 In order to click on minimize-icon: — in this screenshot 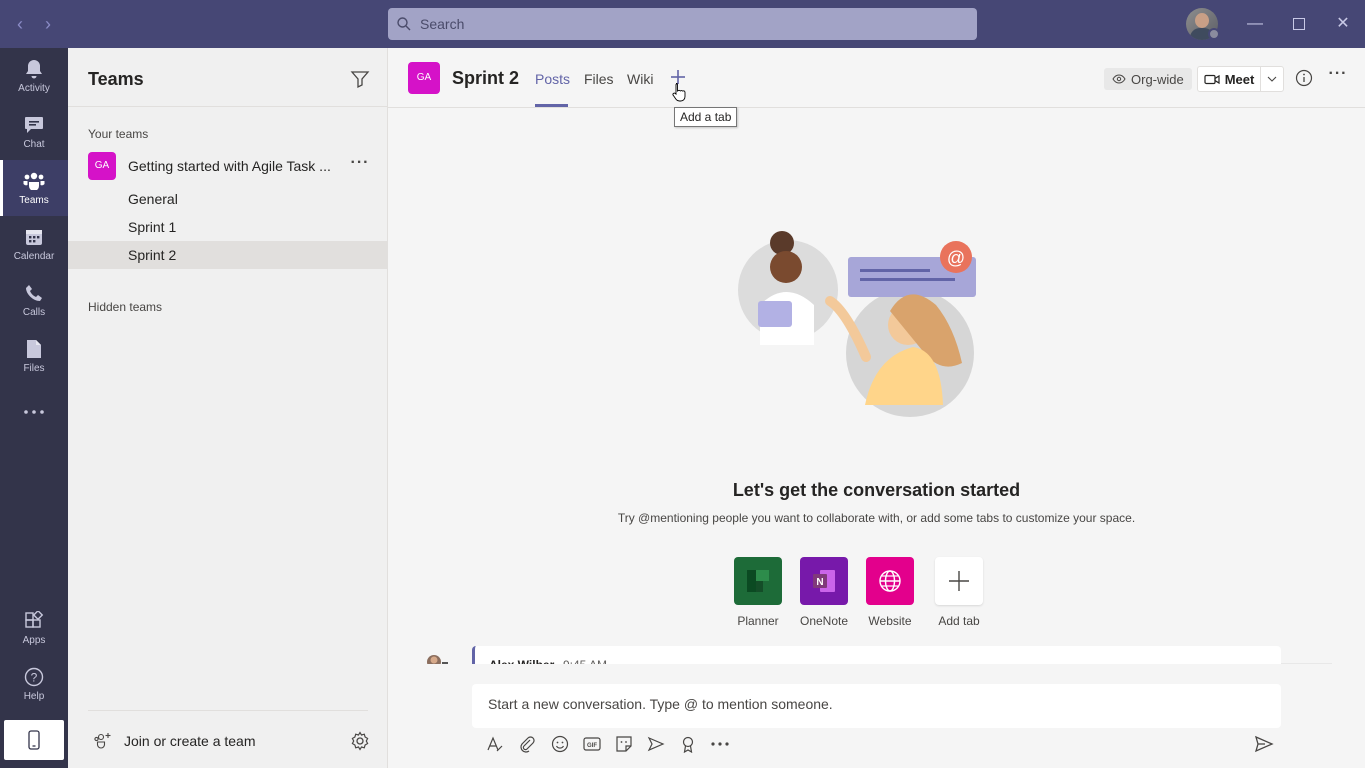, I will do `click(1255, 24)`.